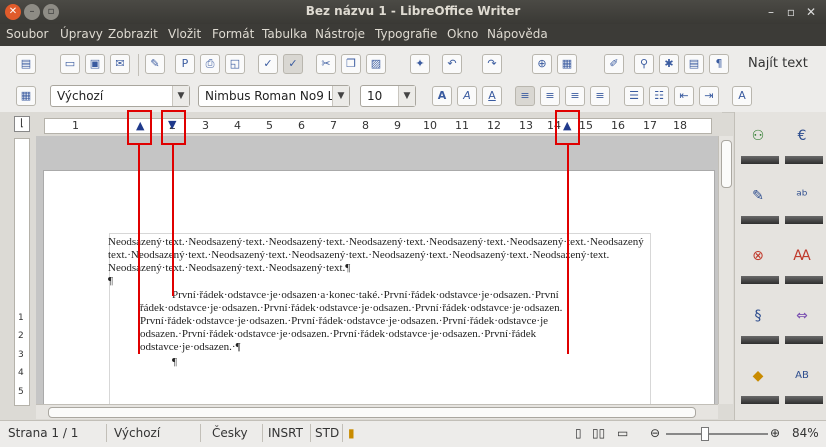 The width and height of the screenshot is (826, 447). What do you see at coordinates (778, 63) in the screenshot?
I see `find-text-button: Najít text` at bounding box center [778, 63].